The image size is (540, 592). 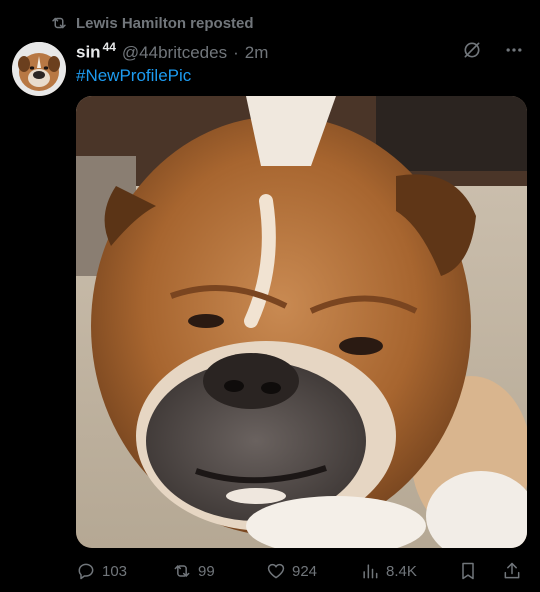 What do you see at coordinates (370, 571) in the screenshot?
I see `views-icon` at bounding box center [370, 571].